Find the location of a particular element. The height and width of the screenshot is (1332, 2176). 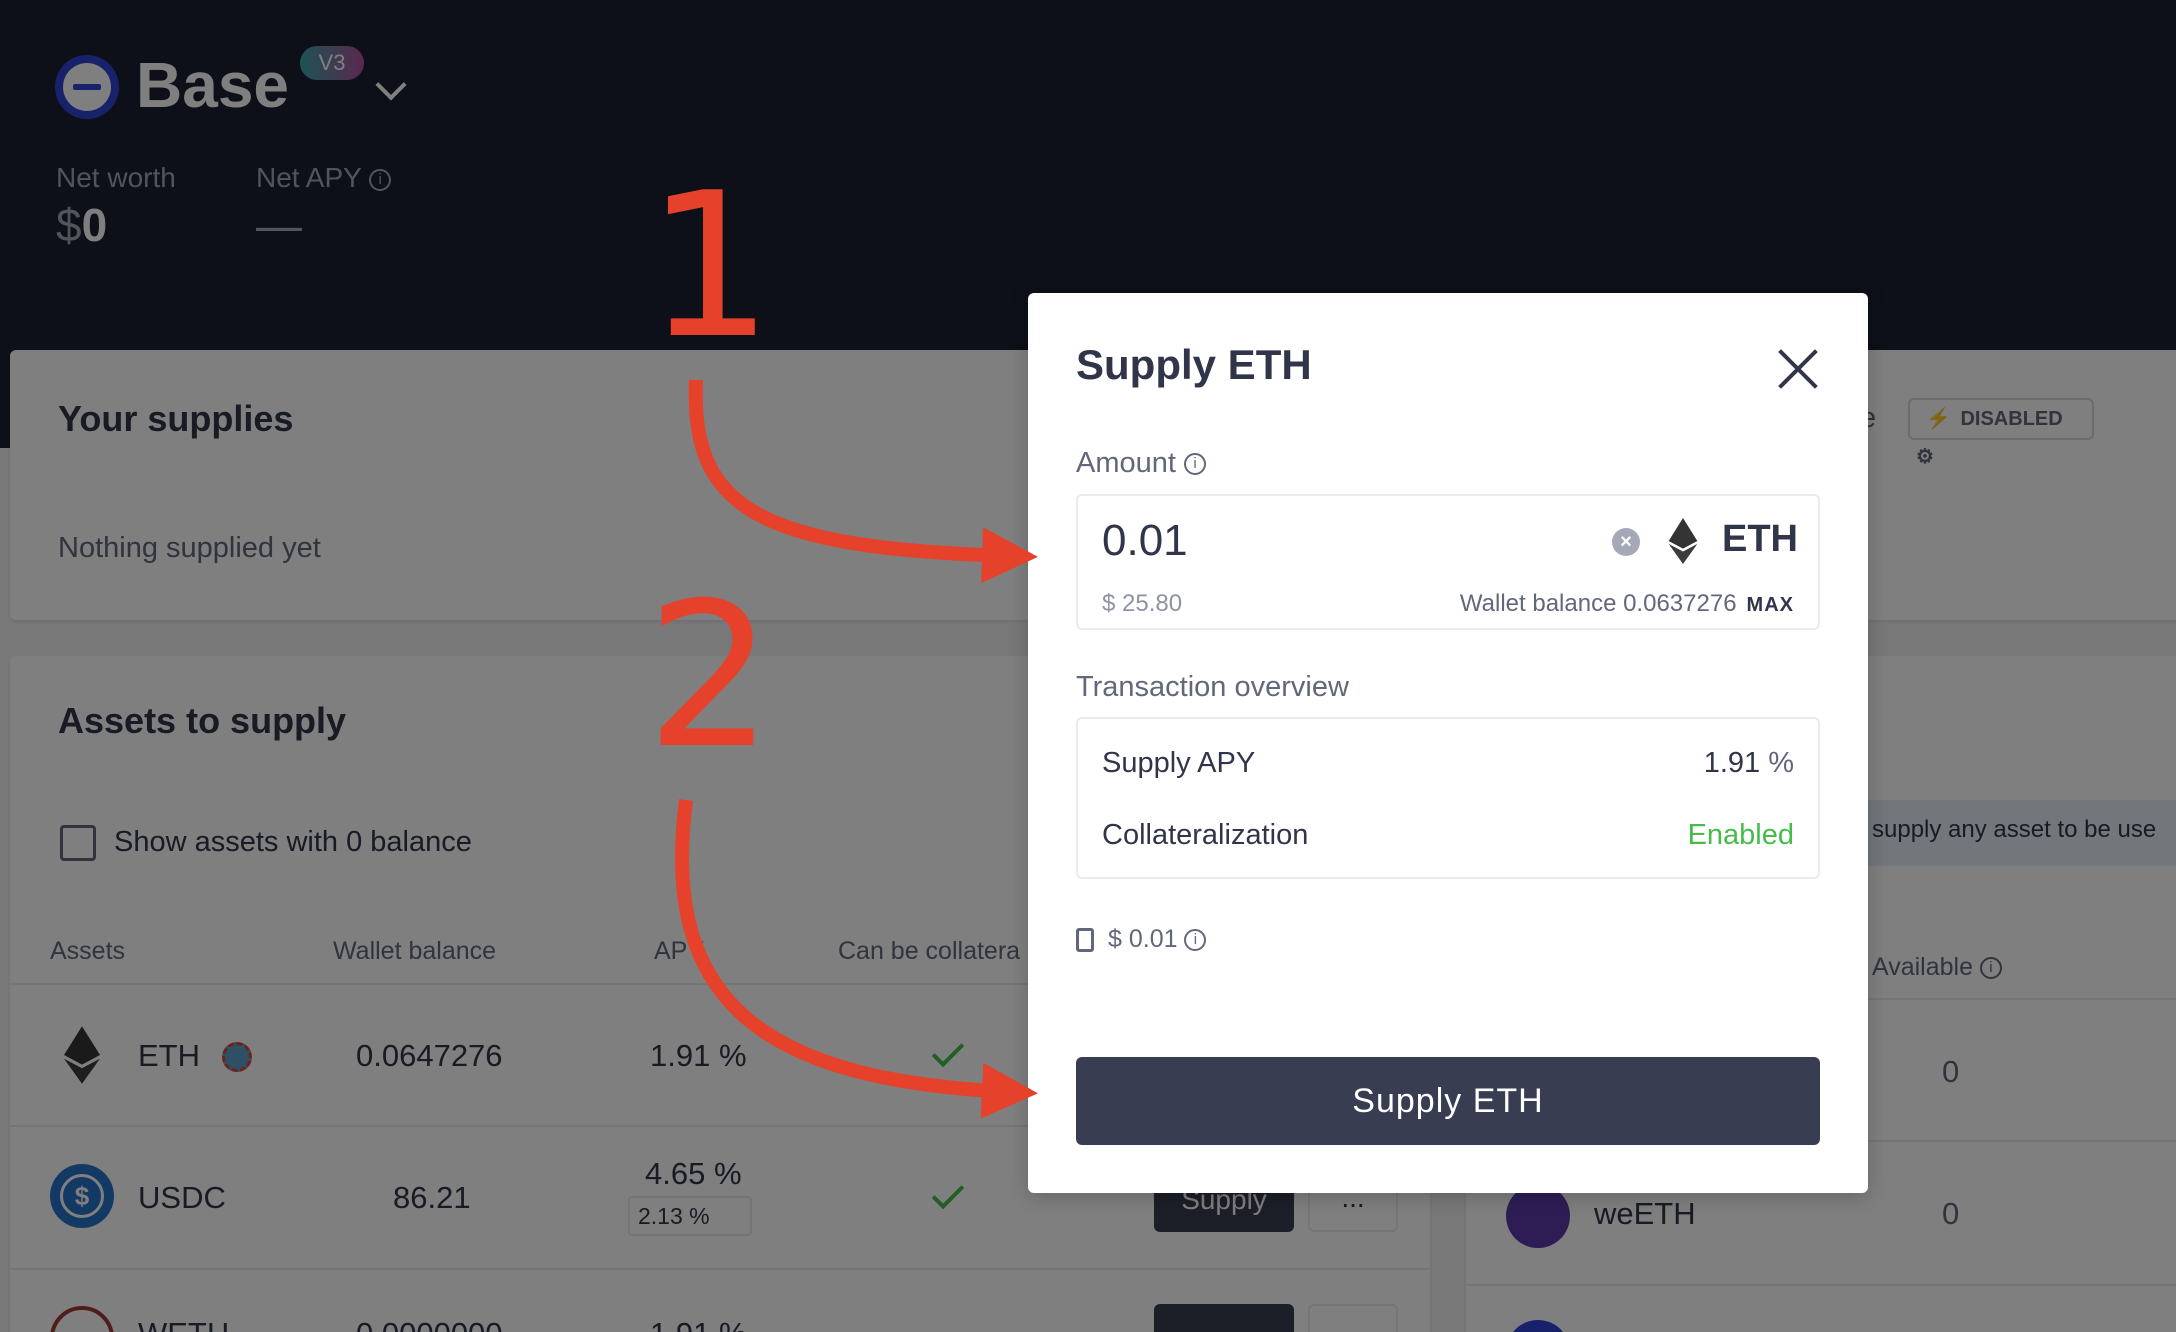

supply-apy-label: Supply APY is located at coordinates (1179, 763).